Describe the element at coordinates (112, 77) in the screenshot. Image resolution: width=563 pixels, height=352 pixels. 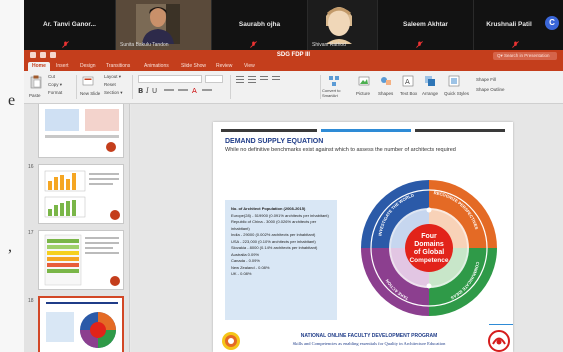
I see `layout-button: Layout ▾` at that location.